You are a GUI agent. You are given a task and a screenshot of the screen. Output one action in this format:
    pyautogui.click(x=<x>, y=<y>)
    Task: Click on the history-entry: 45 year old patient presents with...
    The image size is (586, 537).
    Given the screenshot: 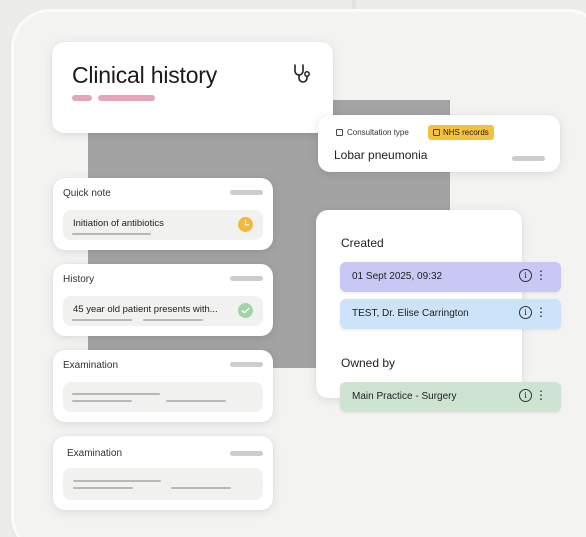 What is the action you would take?
    pyautogui.click(x=163, y=311)
    